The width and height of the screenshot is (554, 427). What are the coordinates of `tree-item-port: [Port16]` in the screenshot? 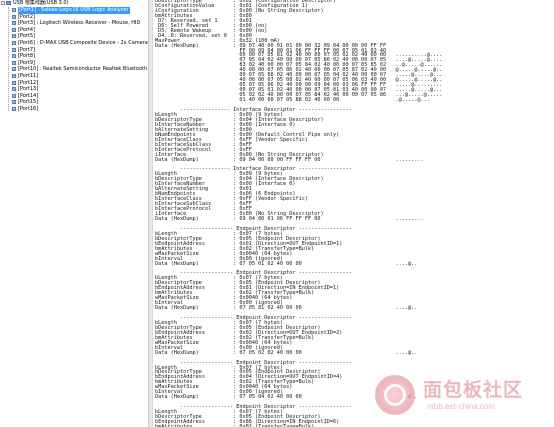 It's located at (25, 109).